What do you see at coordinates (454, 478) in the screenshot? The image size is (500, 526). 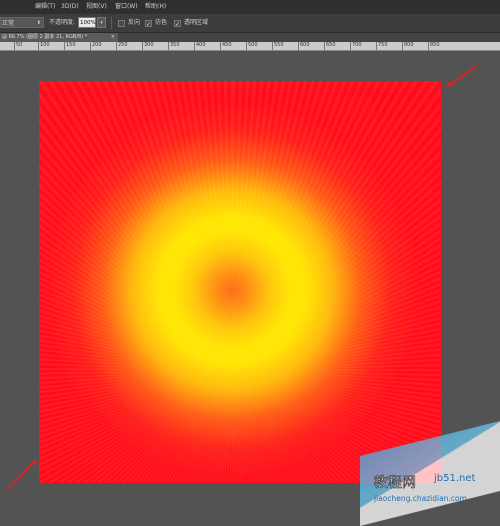 I see `watermark-text-site: jb51.net` at bounding box center [454, 478].